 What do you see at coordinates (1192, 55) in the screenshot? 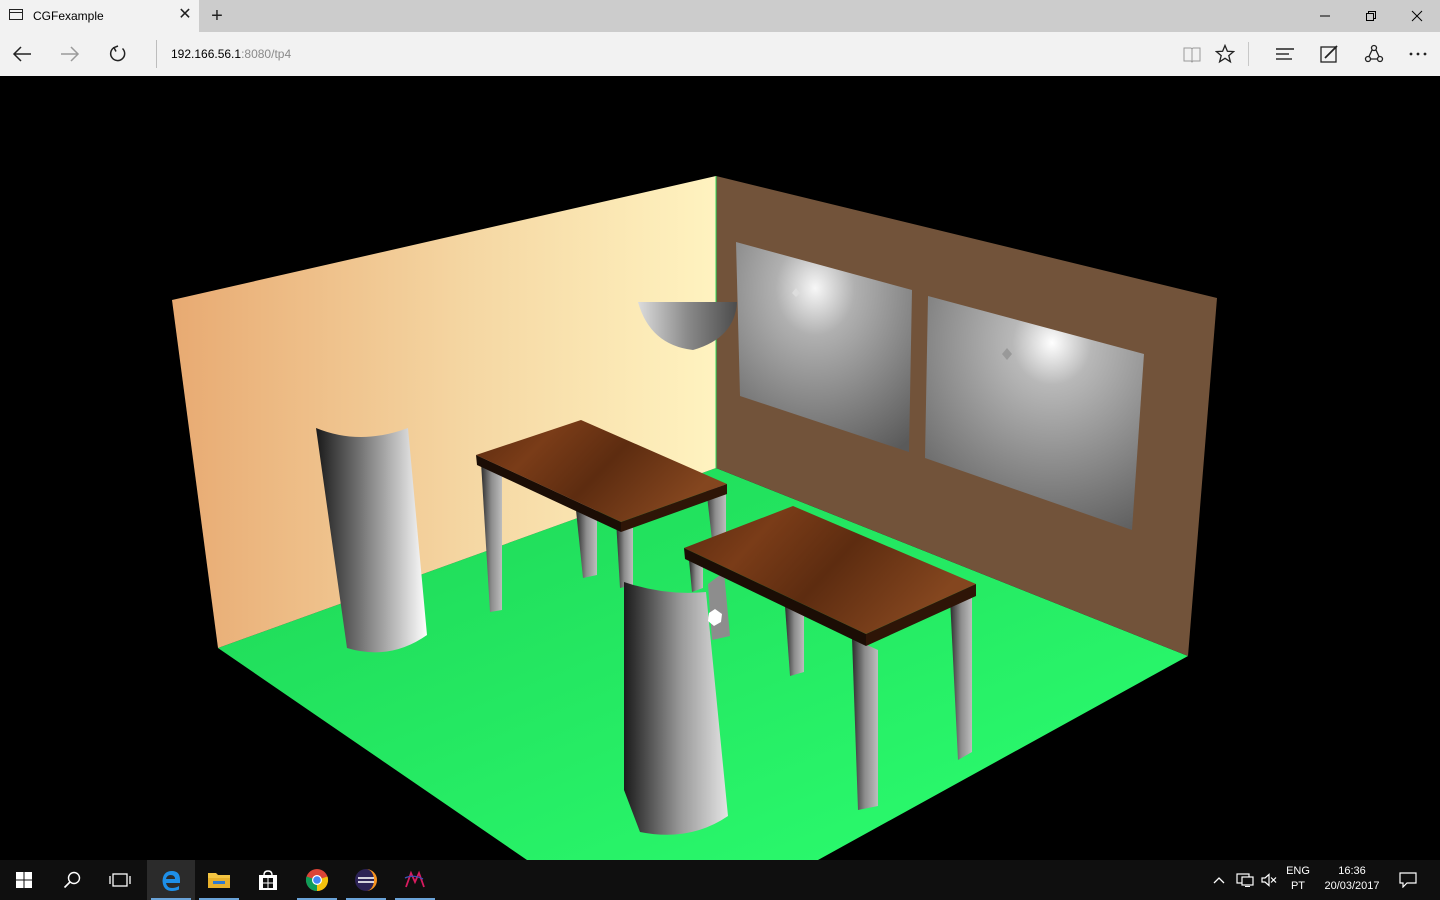
I see `reading-view-icon` at bounding box center [1192, 55].